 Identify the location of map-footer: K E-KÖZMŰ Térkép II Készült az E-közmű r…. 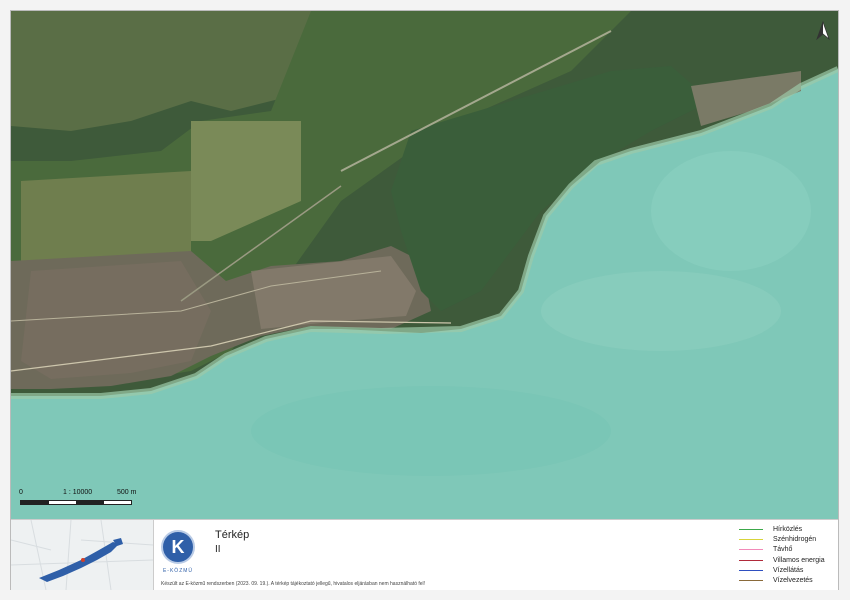
(424, 554).